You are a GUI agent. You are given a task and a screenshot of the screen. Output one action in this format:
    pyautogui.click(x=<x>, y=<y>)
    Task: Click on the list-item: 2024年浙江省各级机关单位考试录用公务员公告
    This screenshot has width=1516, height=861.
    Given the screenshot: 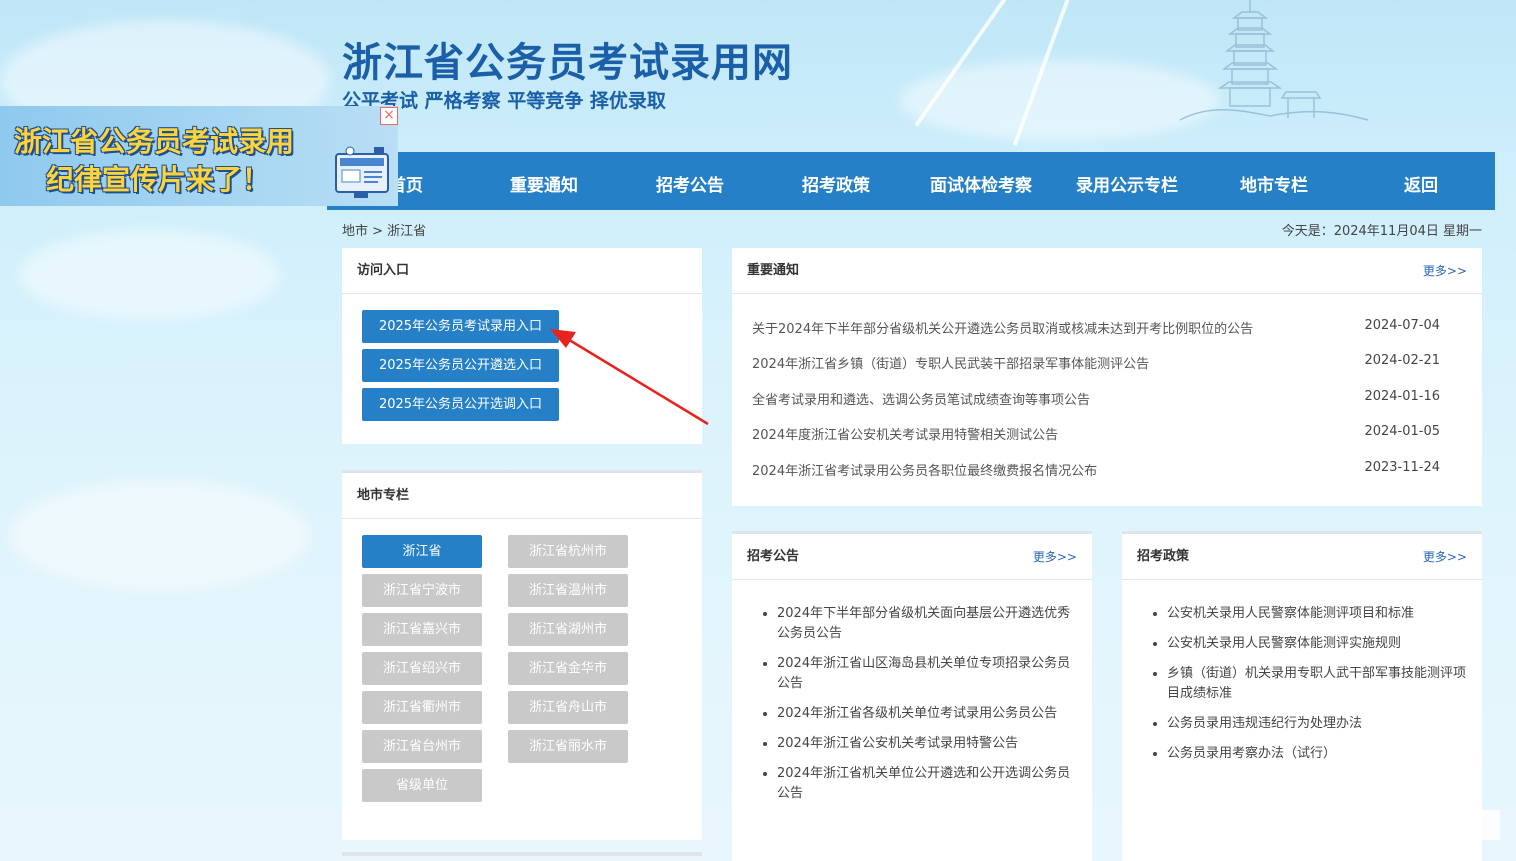 What is the action you would take?
    pyautogui.click(x=927, y=714)
    